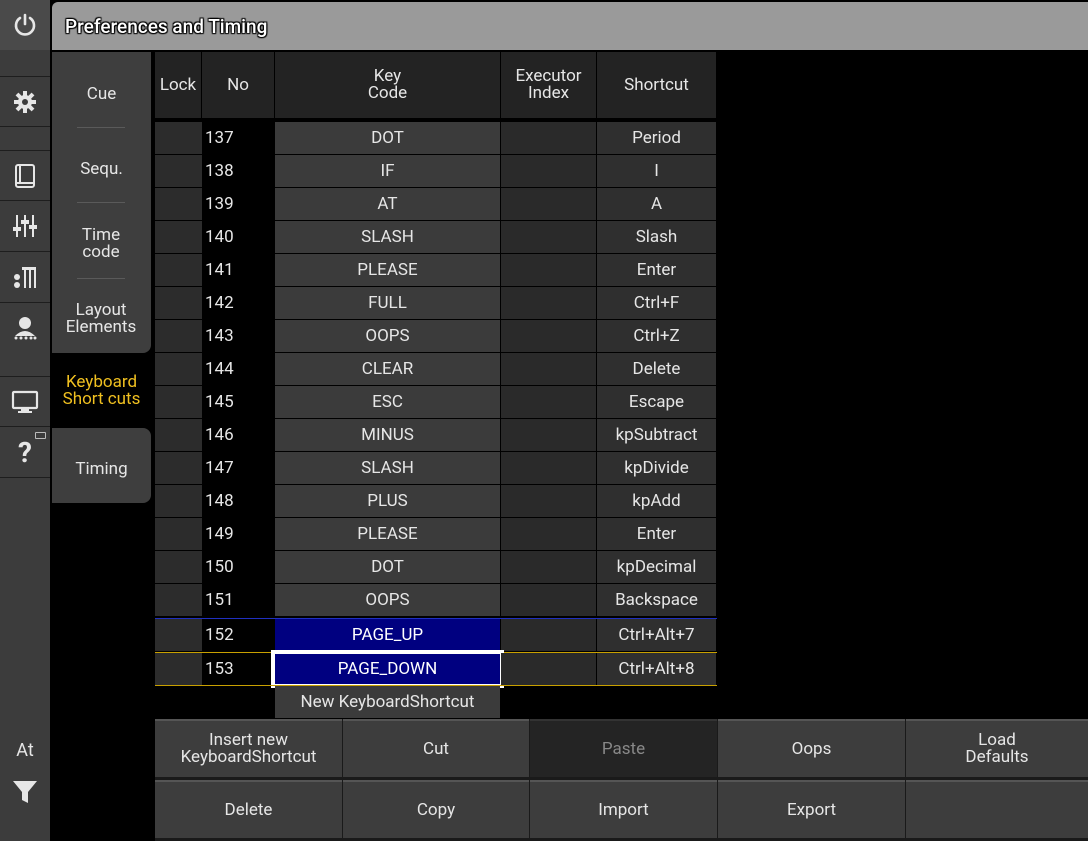 The width and height of the screenshot is (1088, 841). Describe the element at coordinates (101, 94) in the screenshot. I see `tab-cue: Cue` at that location.